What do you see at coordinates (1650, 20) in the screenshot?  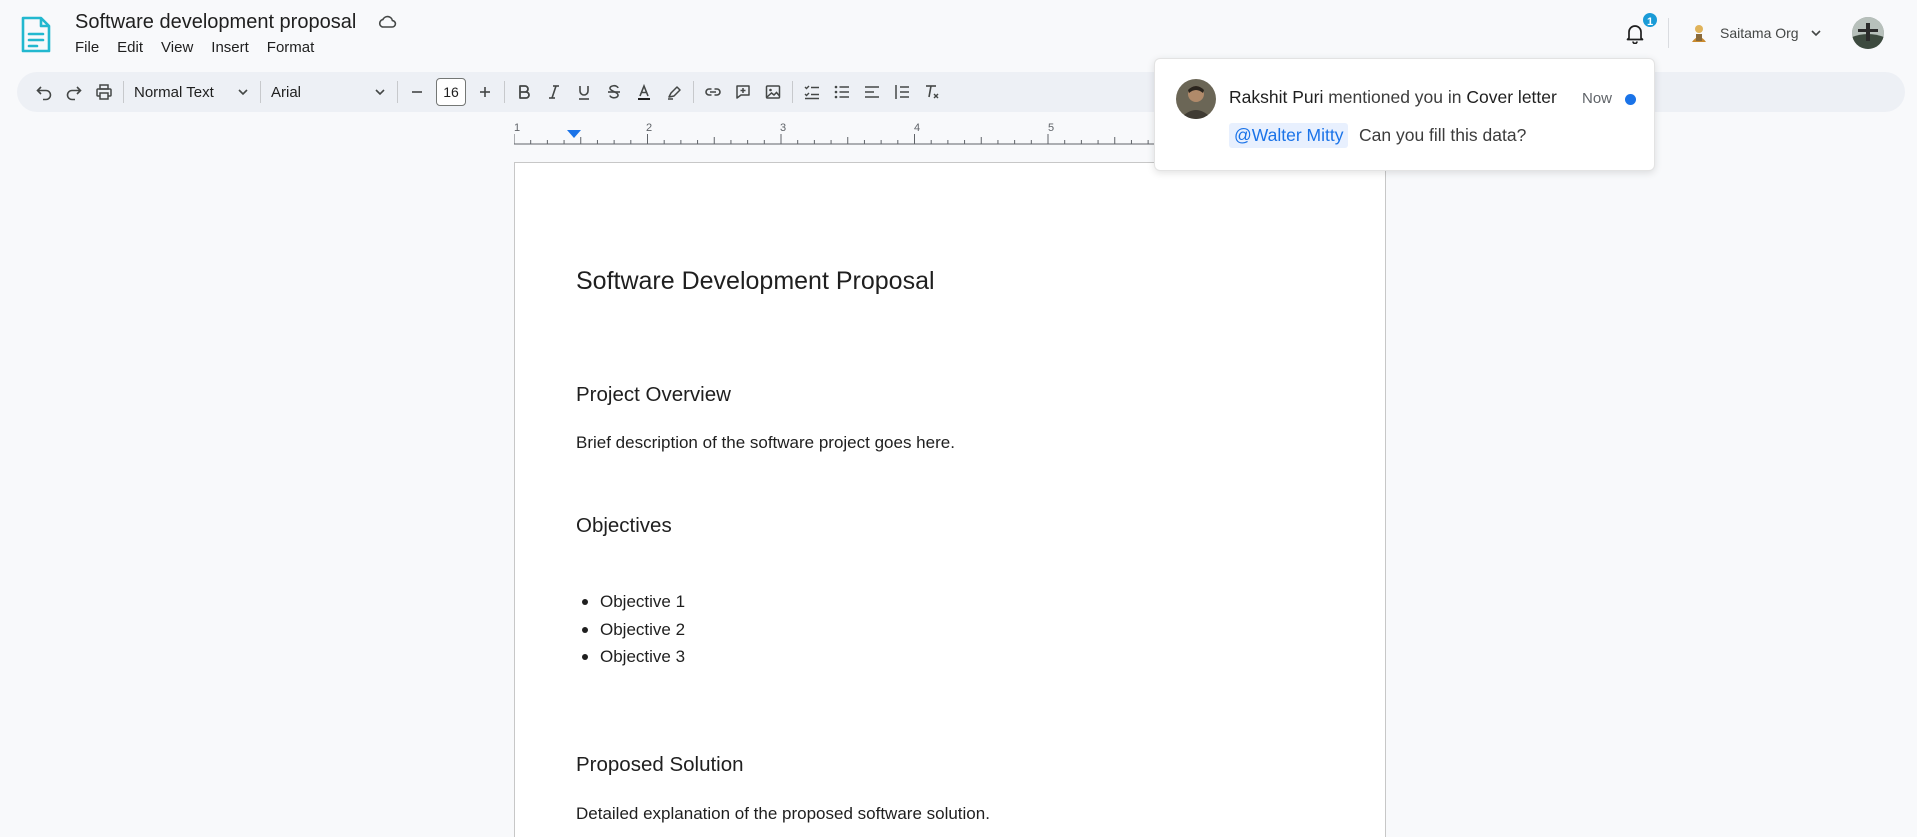 I see `notification-count-badge: 1` at bounding box center [1650, 20].